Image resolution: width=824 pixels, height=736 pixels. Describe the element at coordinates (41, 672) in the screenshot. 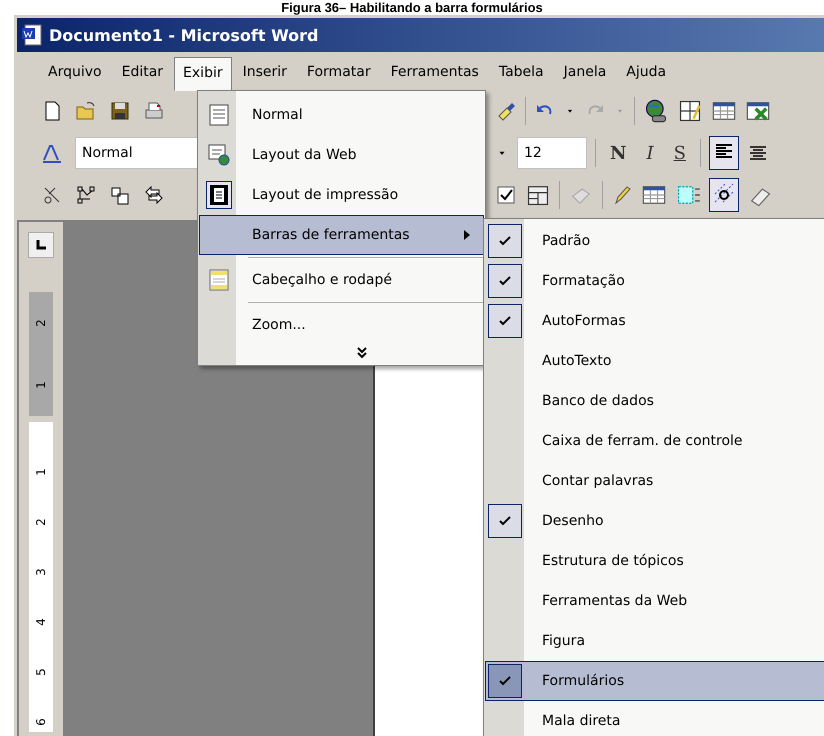

I see `ruler-number: 5` at that location.